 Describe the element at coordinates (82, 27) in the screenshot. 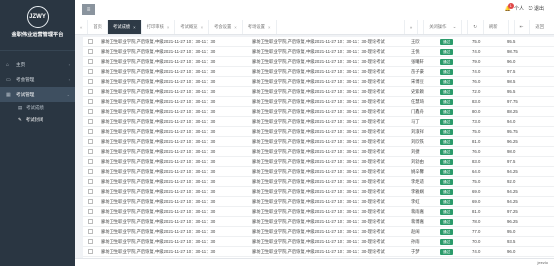

I see `tab-scroll-left: «` at that location.